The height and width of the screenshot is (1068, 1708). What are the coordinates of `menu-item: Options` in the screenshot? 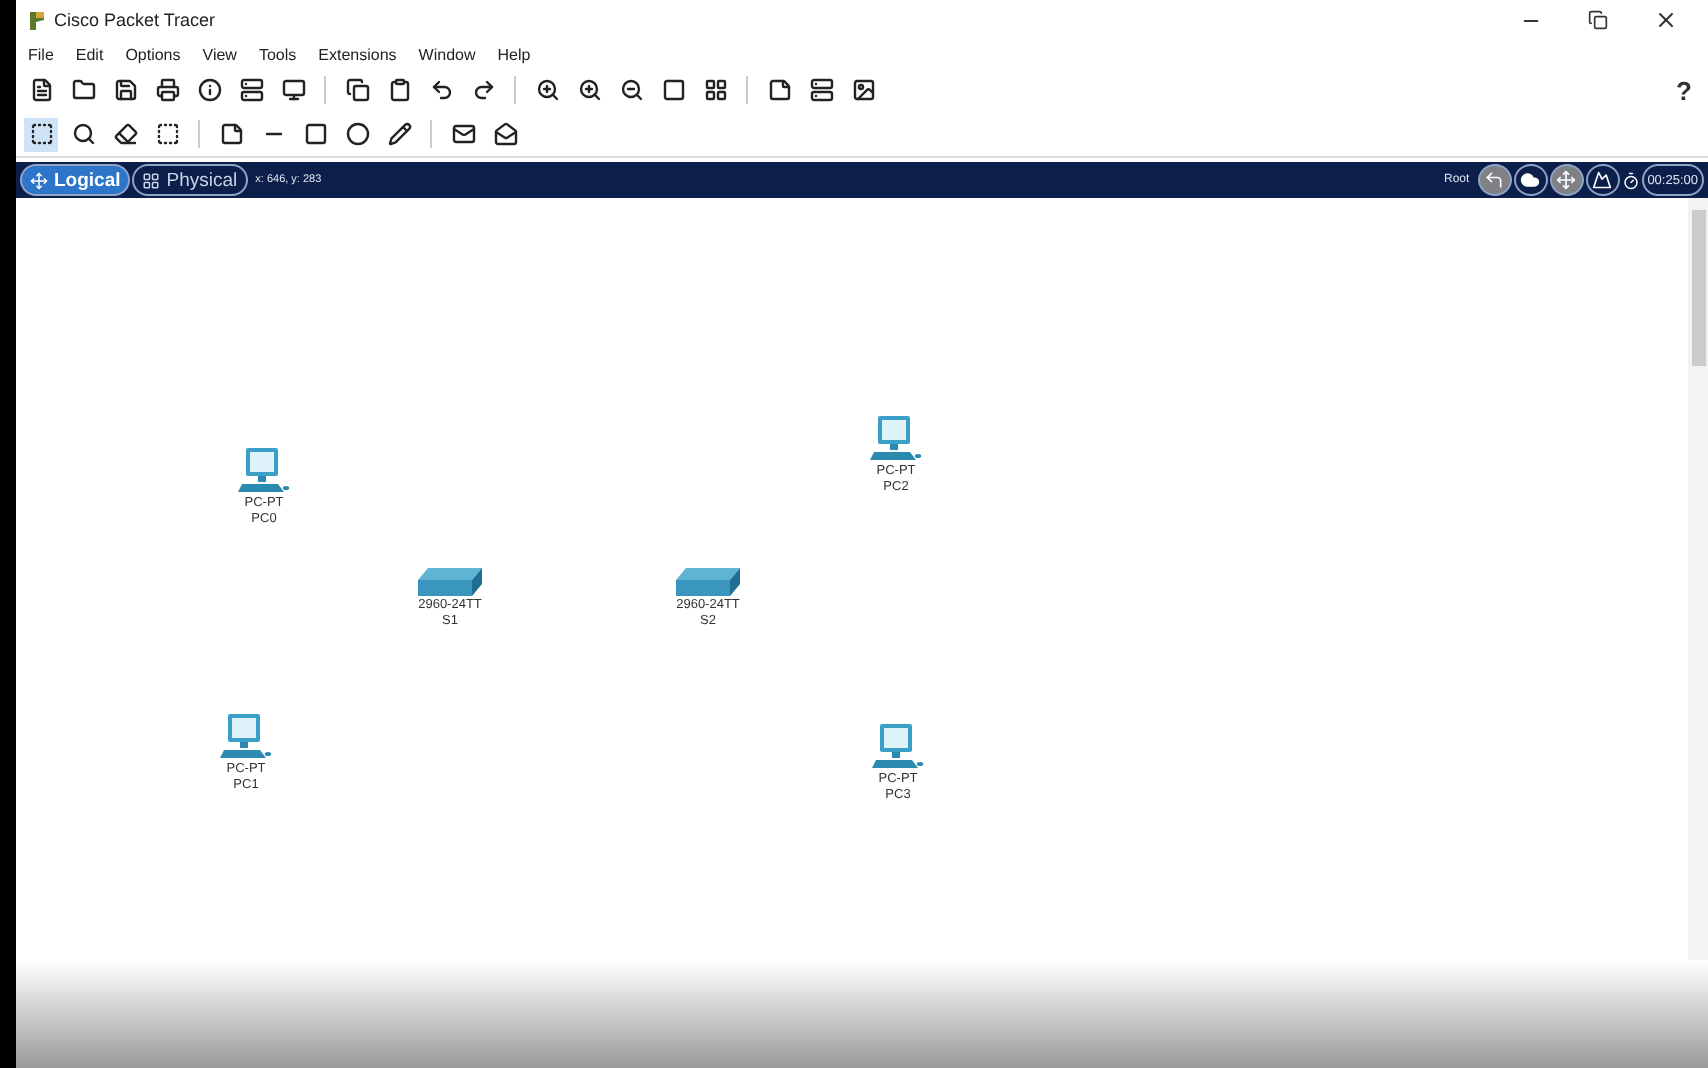 It's located at (153, 54).